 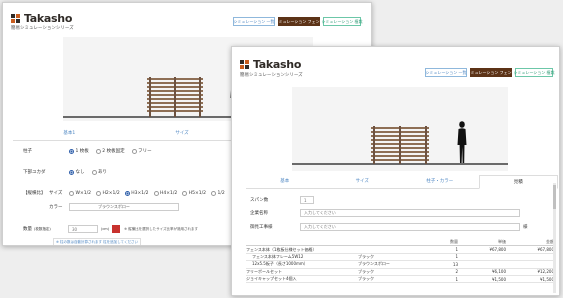 I want to click on company-input: 入力してください, so click(x=410, y=213).